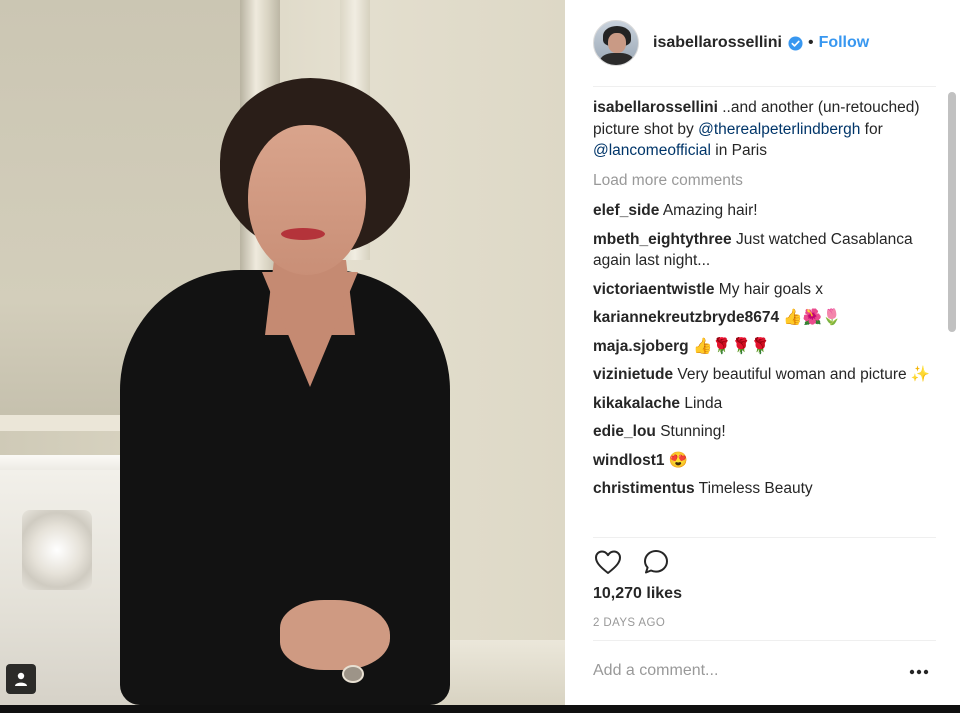 Image resolution: width=960 pixels, height=713 pixels. I want to click on comment-item: maja.sjoberg 👍🌹🌹🌹, so click(763, 347).